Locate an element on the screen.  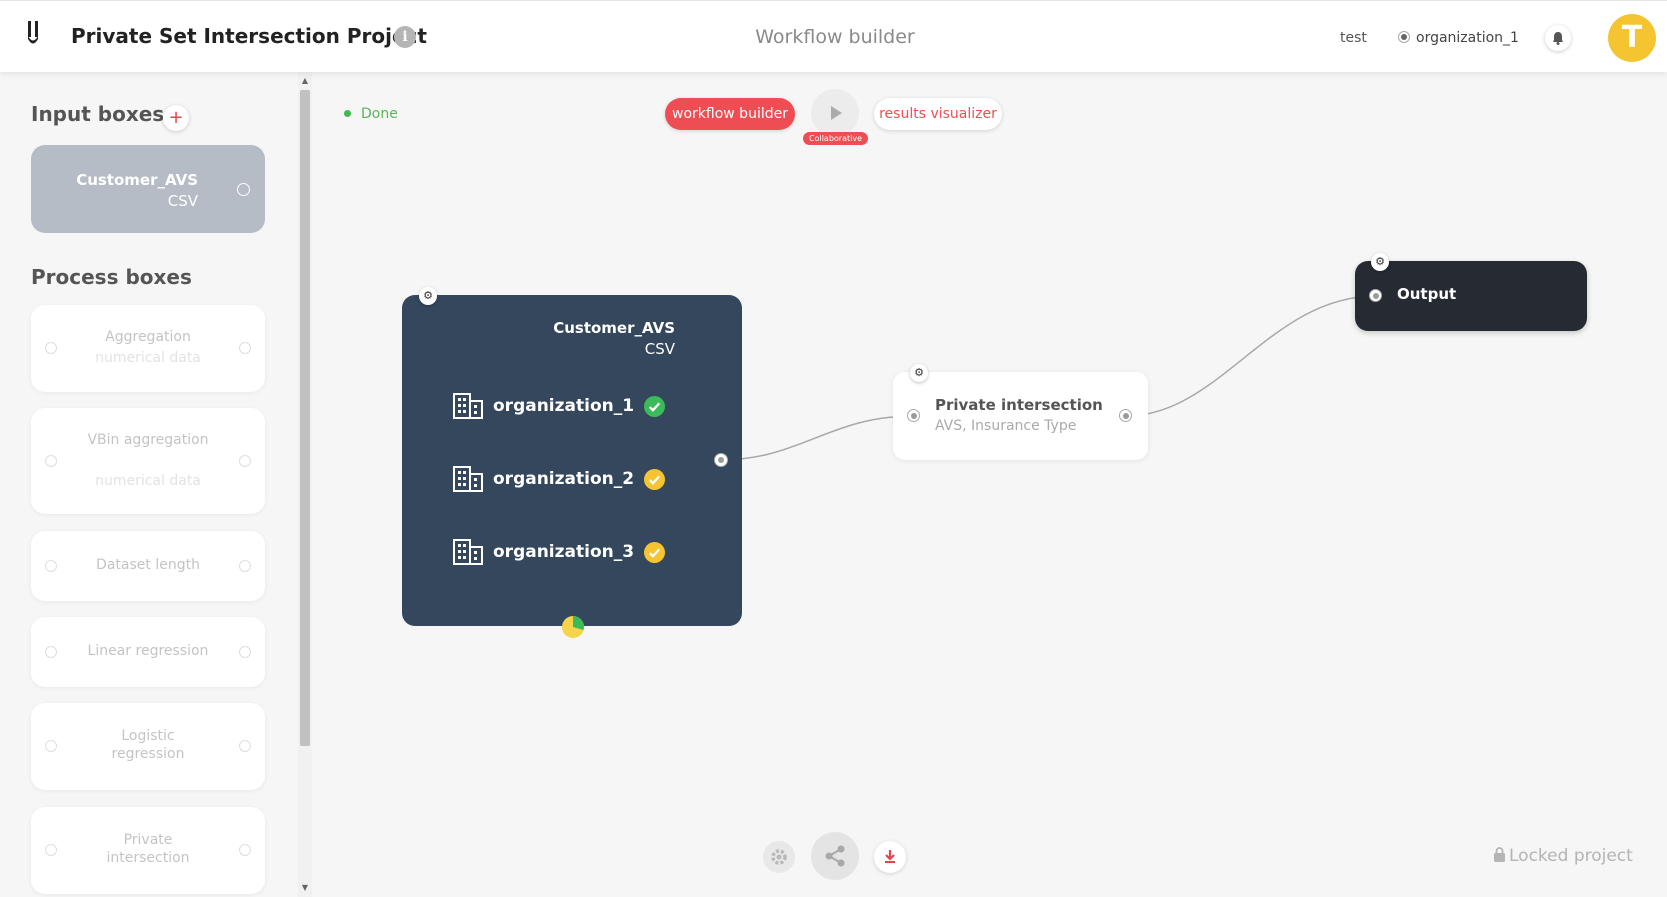
organization-name: organization_1 is located at coordinates (564, 406).